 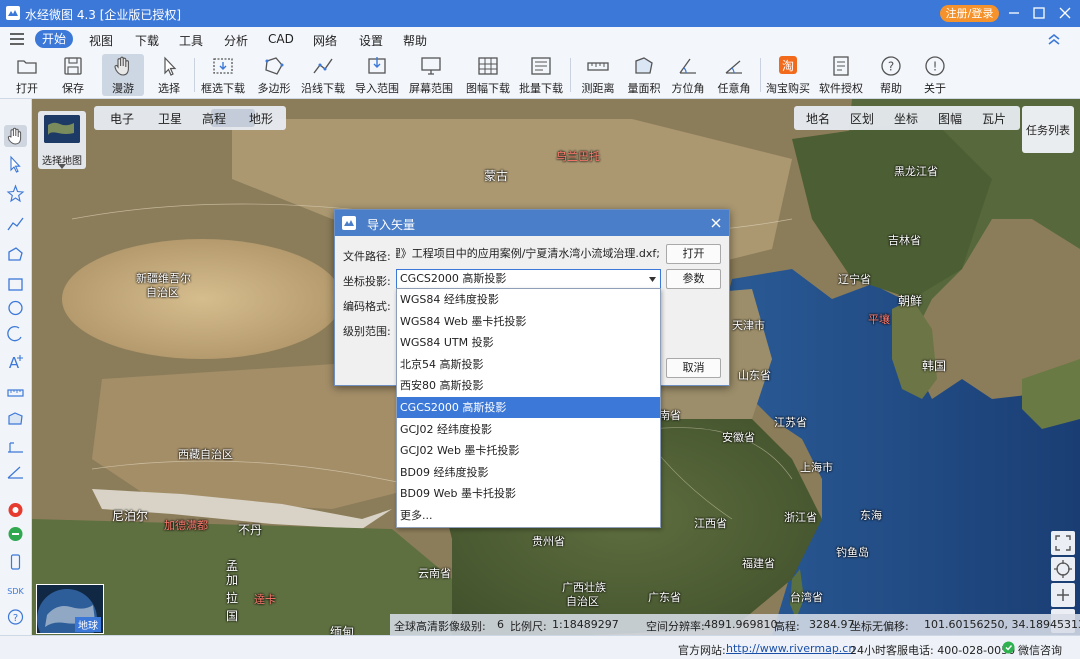 What do you see at coordinates (1054, 39) in the screenshot?
I see `collapse-ribbon-icon` at bounding box center [1054, 39].